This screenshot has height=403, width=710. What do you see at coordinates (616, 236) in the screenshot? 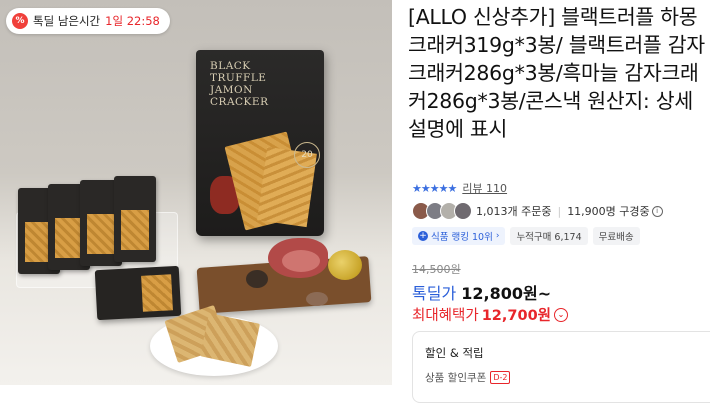
I see `free-shipping-tag: 무료배송` at bounding box center [616, 236].